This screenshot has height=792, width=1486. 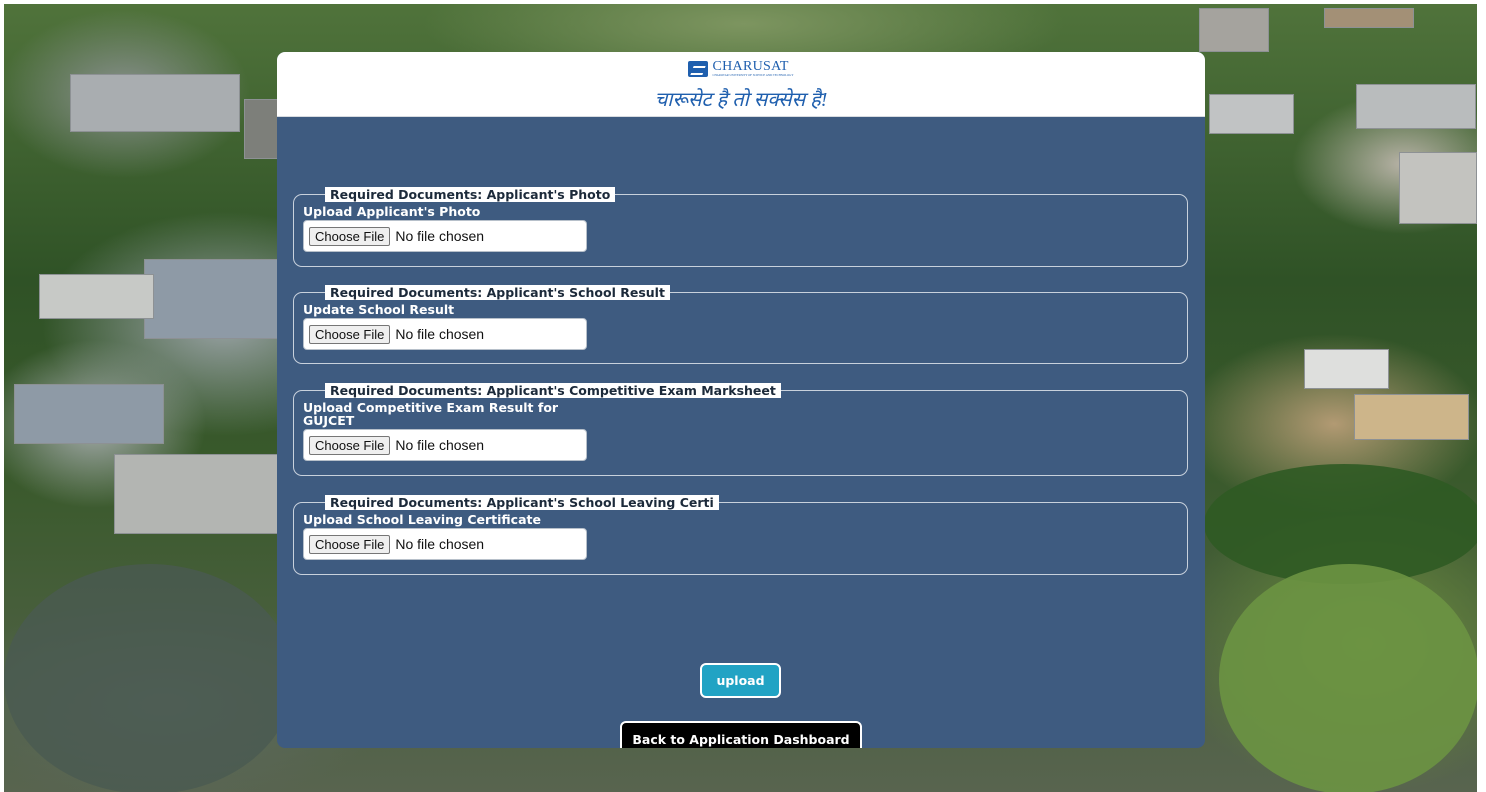 I want to click on school-result-file-input: Choose File No file chosen, so click(x=445, y=334).